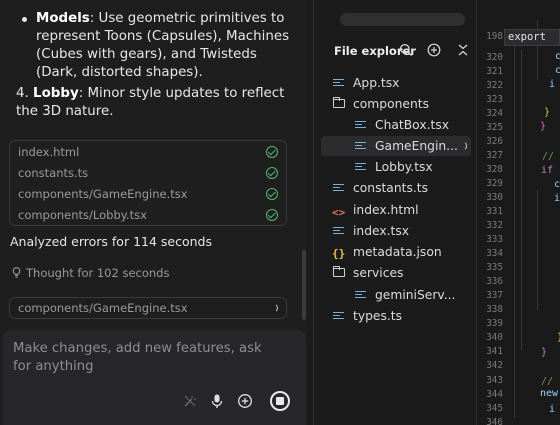 This screenshot has width=560, height=425. Describe the element at coordinates (494, 85) in the screenshot. I see `line-number: 322` at that location.